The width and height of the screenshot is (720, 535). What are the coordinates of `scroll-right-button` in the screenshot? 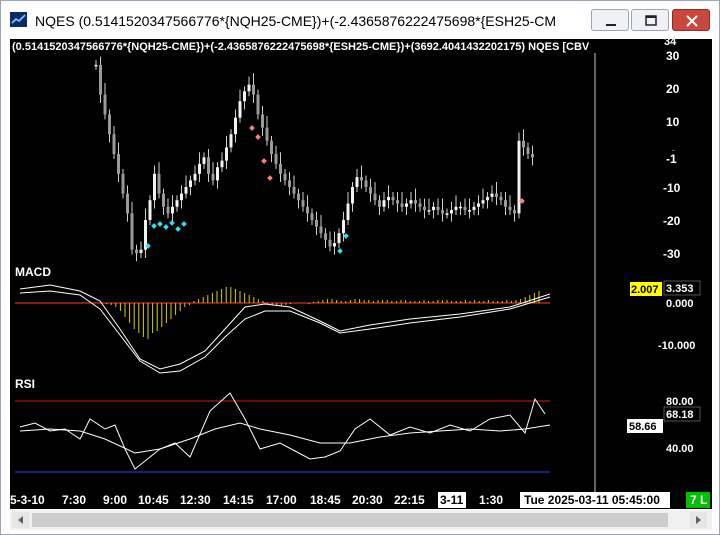 It's located at (698, 520).